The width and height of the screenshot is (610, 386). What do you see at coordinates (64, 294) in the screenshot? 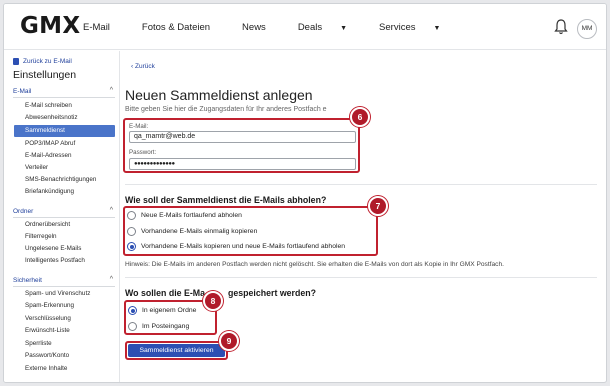
I see `sidebar-item-spam-virenschutz: Spam- und Virenschutz` at bounding box center [64, 294].